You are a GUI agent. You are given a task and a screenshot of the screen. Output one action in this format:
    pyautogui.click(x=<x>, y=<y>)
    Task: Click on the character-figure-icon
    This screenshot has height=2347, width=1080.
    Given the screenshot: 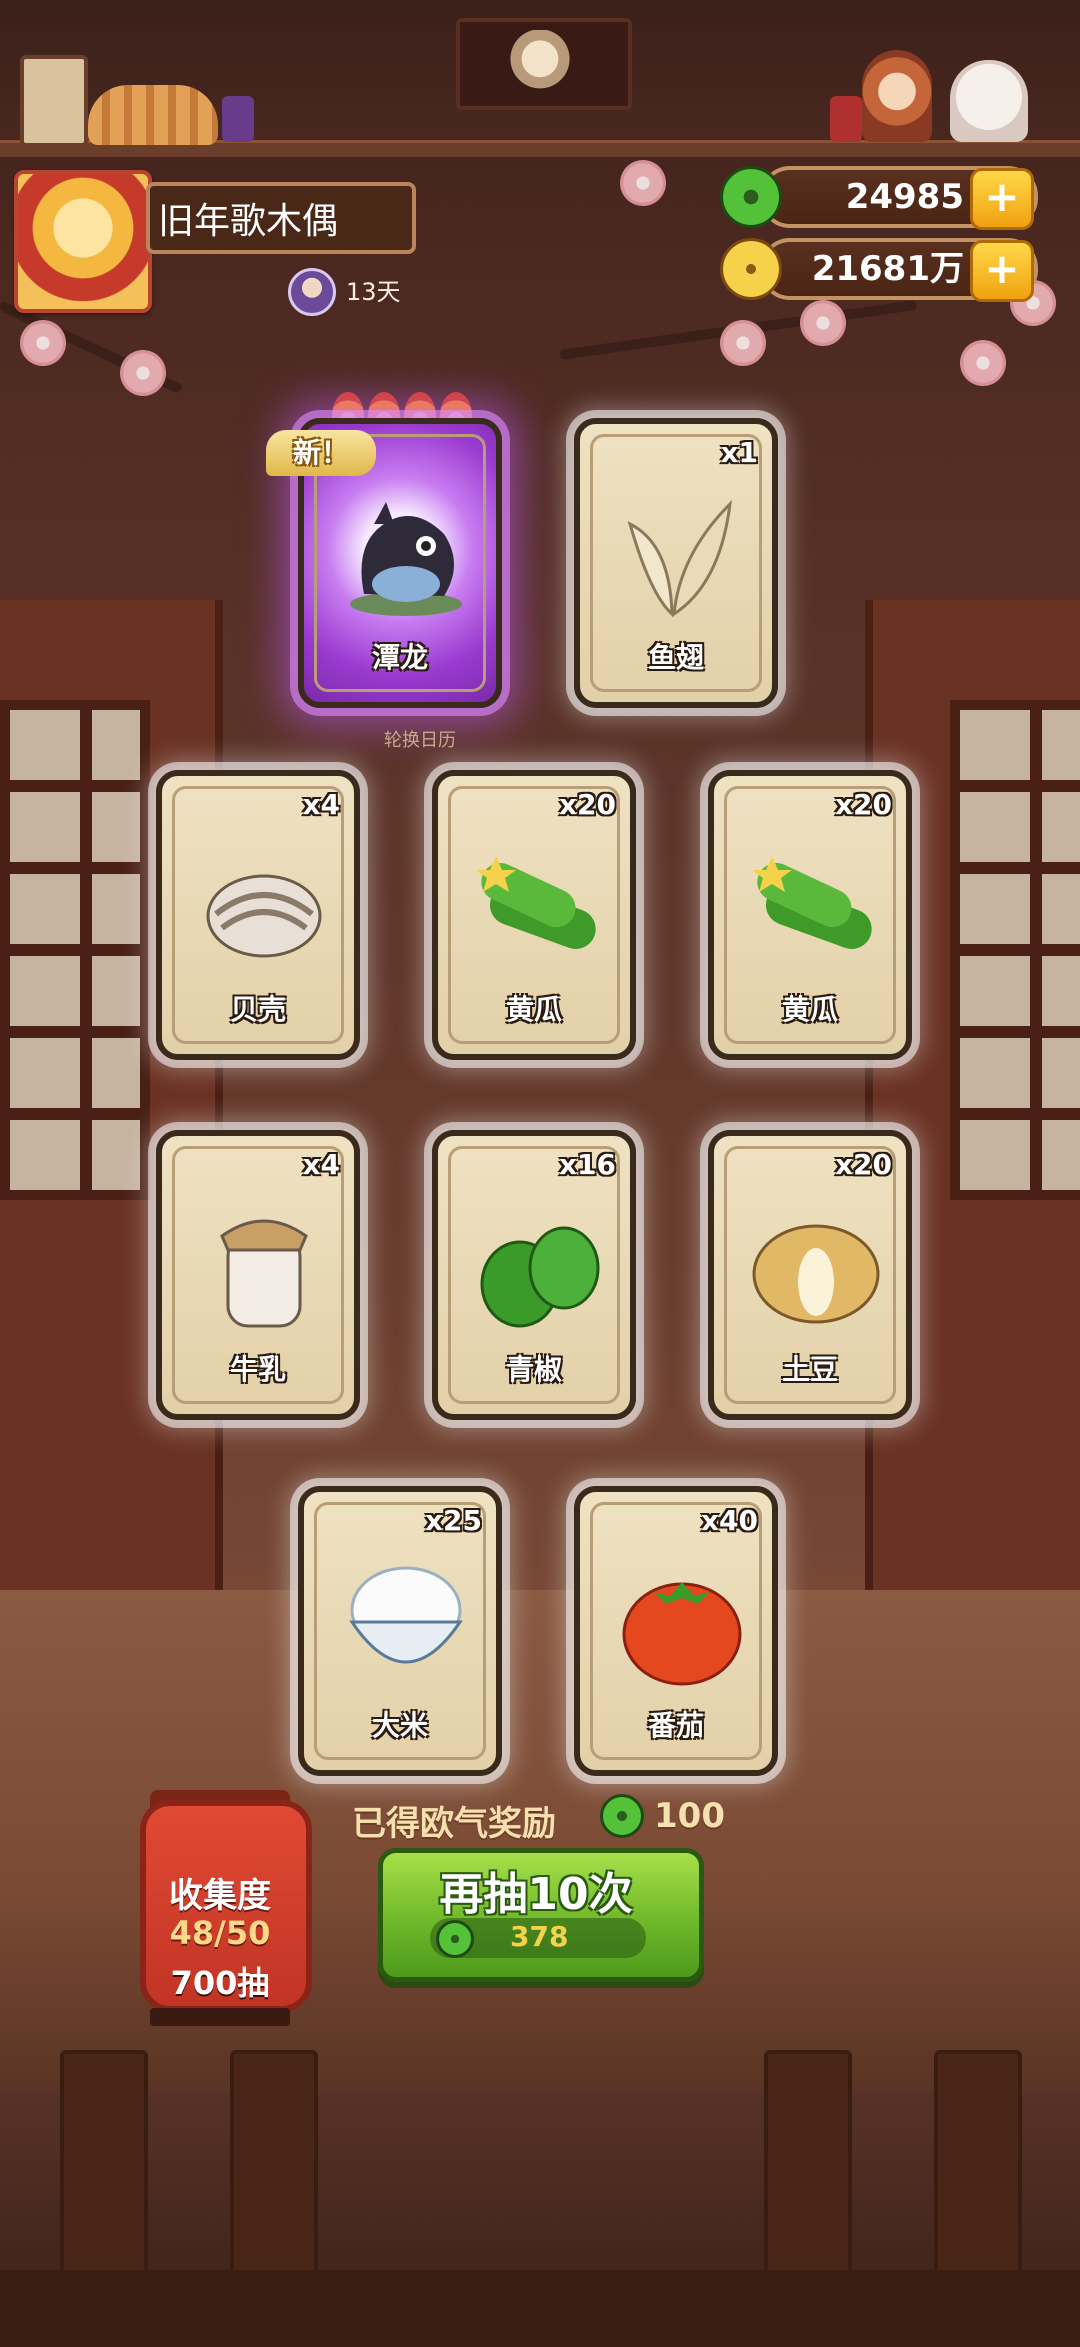 What is the action you would take?
    pyautogui.click(x=897, y=96)
    